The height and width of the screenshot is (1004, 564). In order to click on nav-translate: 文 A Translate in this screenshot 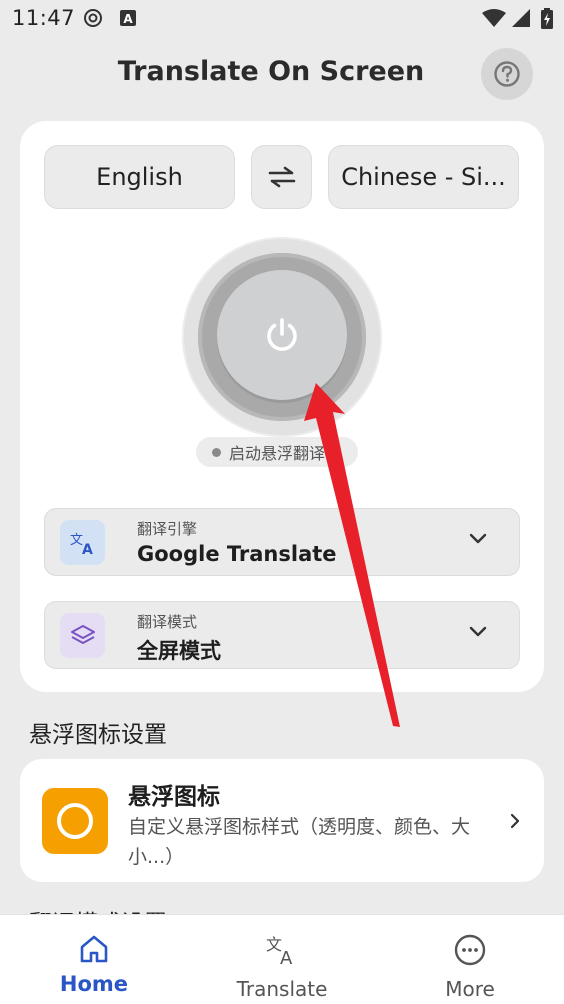, I will do `click(282, 959)`.